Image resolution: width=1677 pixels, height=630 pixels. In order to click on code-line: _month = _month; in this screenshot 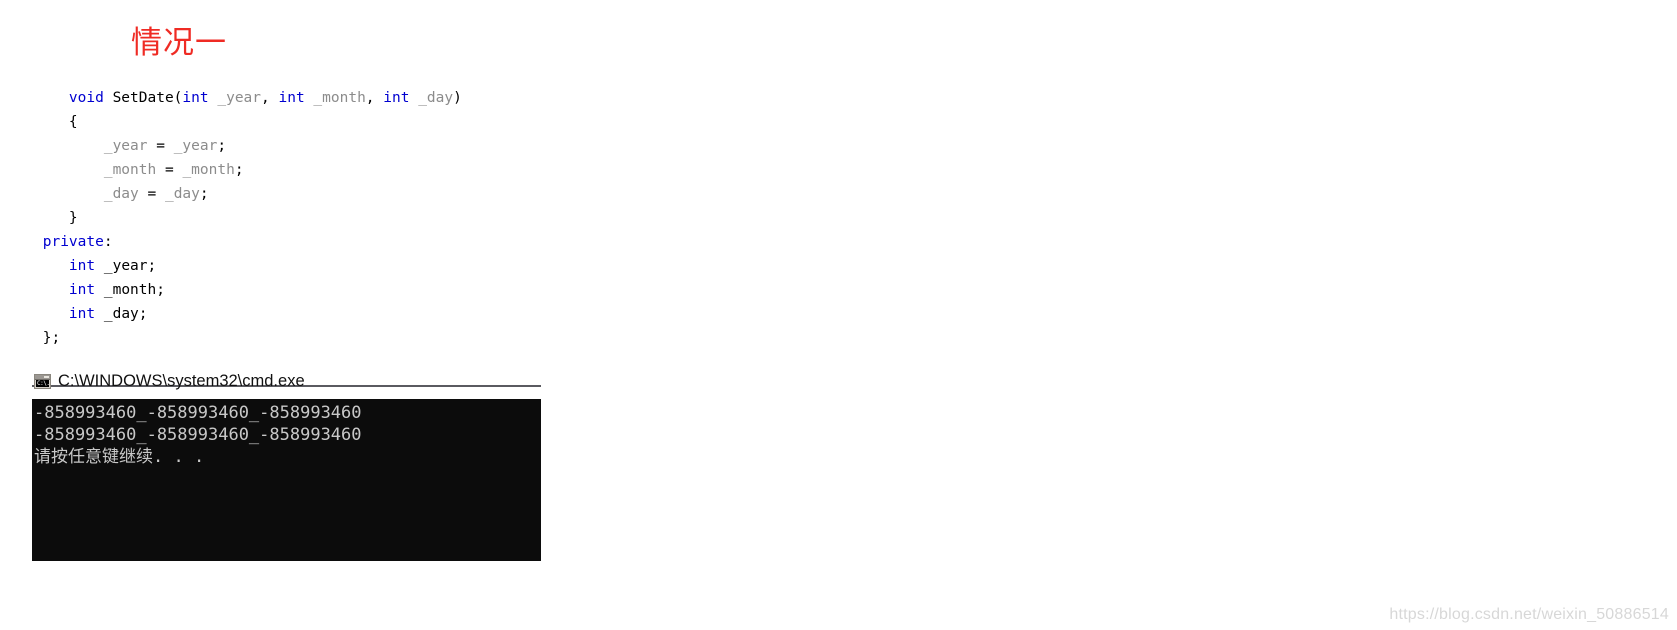, I will do `click(248, 170)`.